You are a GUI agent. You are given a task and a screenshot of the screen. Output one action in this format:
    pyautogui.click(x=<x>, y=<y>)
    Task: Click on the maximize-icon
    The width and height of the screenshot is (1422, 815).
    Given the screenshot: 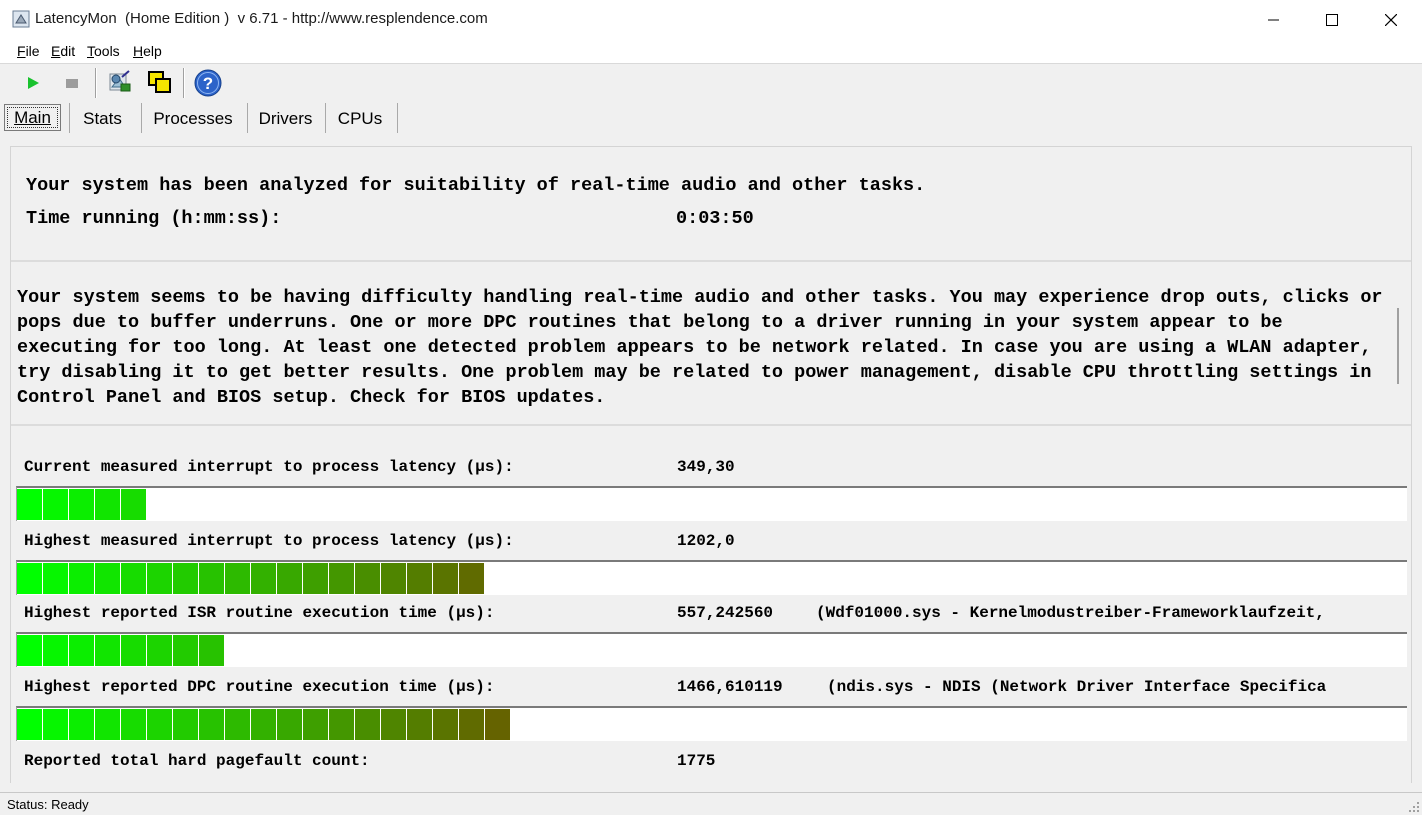 What is the action you would take?
    pyautogui.click(x=1332, y=19)
    